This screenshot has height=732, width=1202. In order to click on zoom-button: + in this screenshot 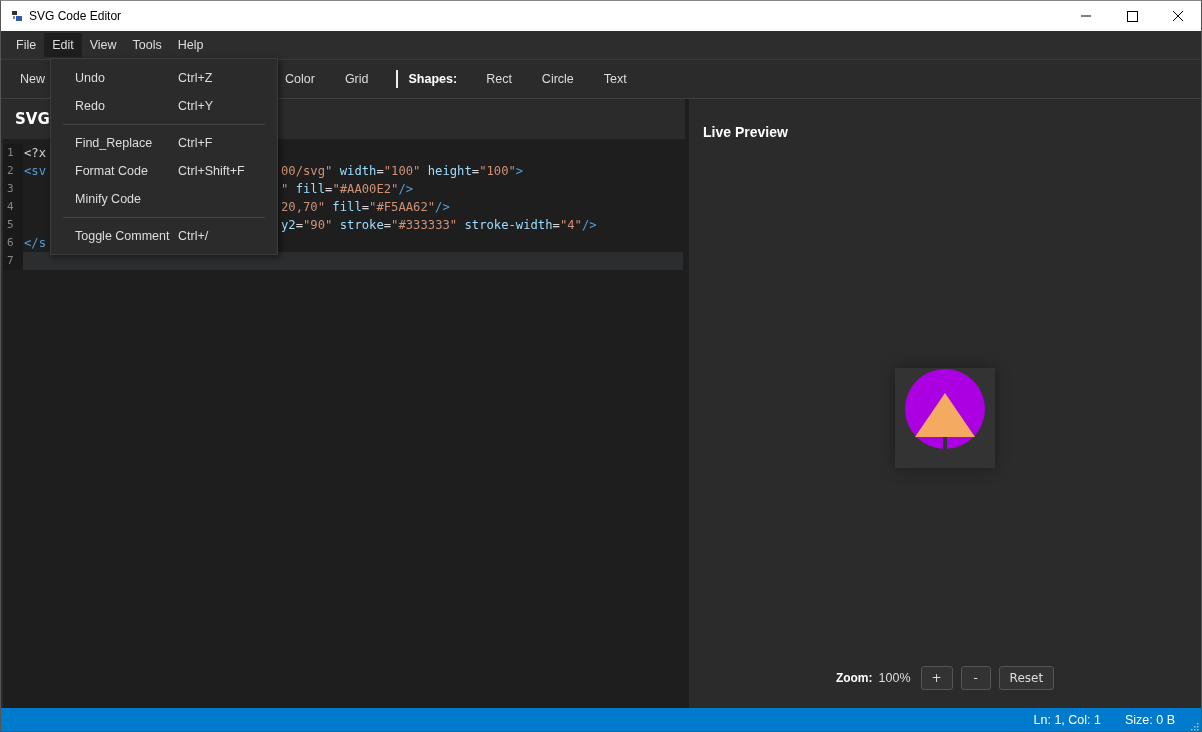, I will do `click(936, 678)`.